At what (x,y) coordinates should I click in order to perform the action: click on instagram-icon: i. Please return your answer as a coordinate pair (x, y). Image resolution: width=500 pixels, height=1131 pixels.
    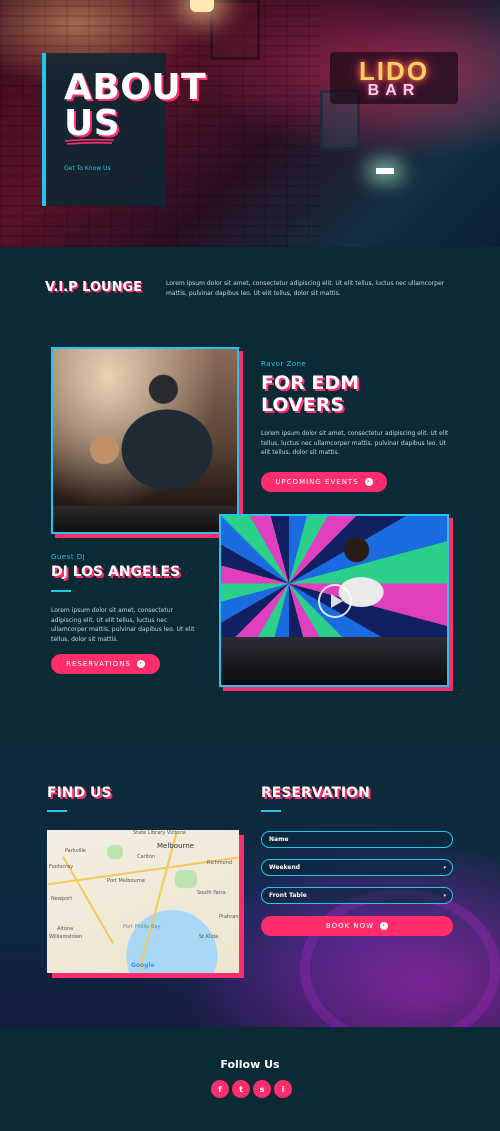
    Looking at the image, I should click on (283, 1089).